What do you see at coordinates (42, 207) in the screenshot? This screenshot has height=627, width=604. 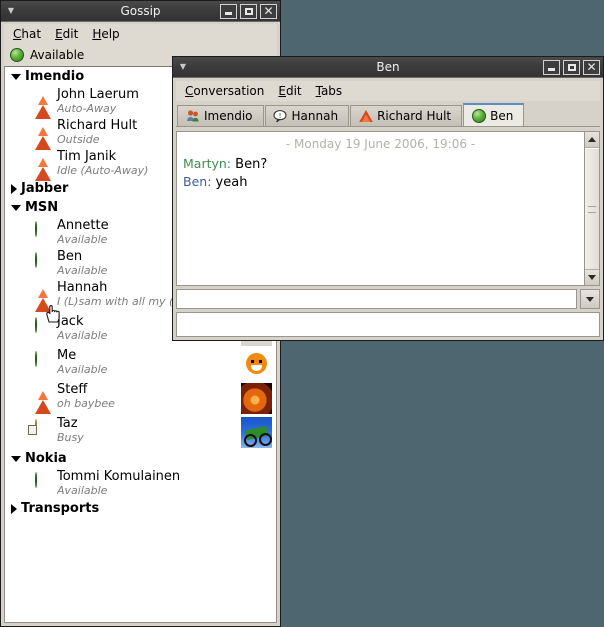 I see `group-label: MSN` at bounding box center [42, 207].